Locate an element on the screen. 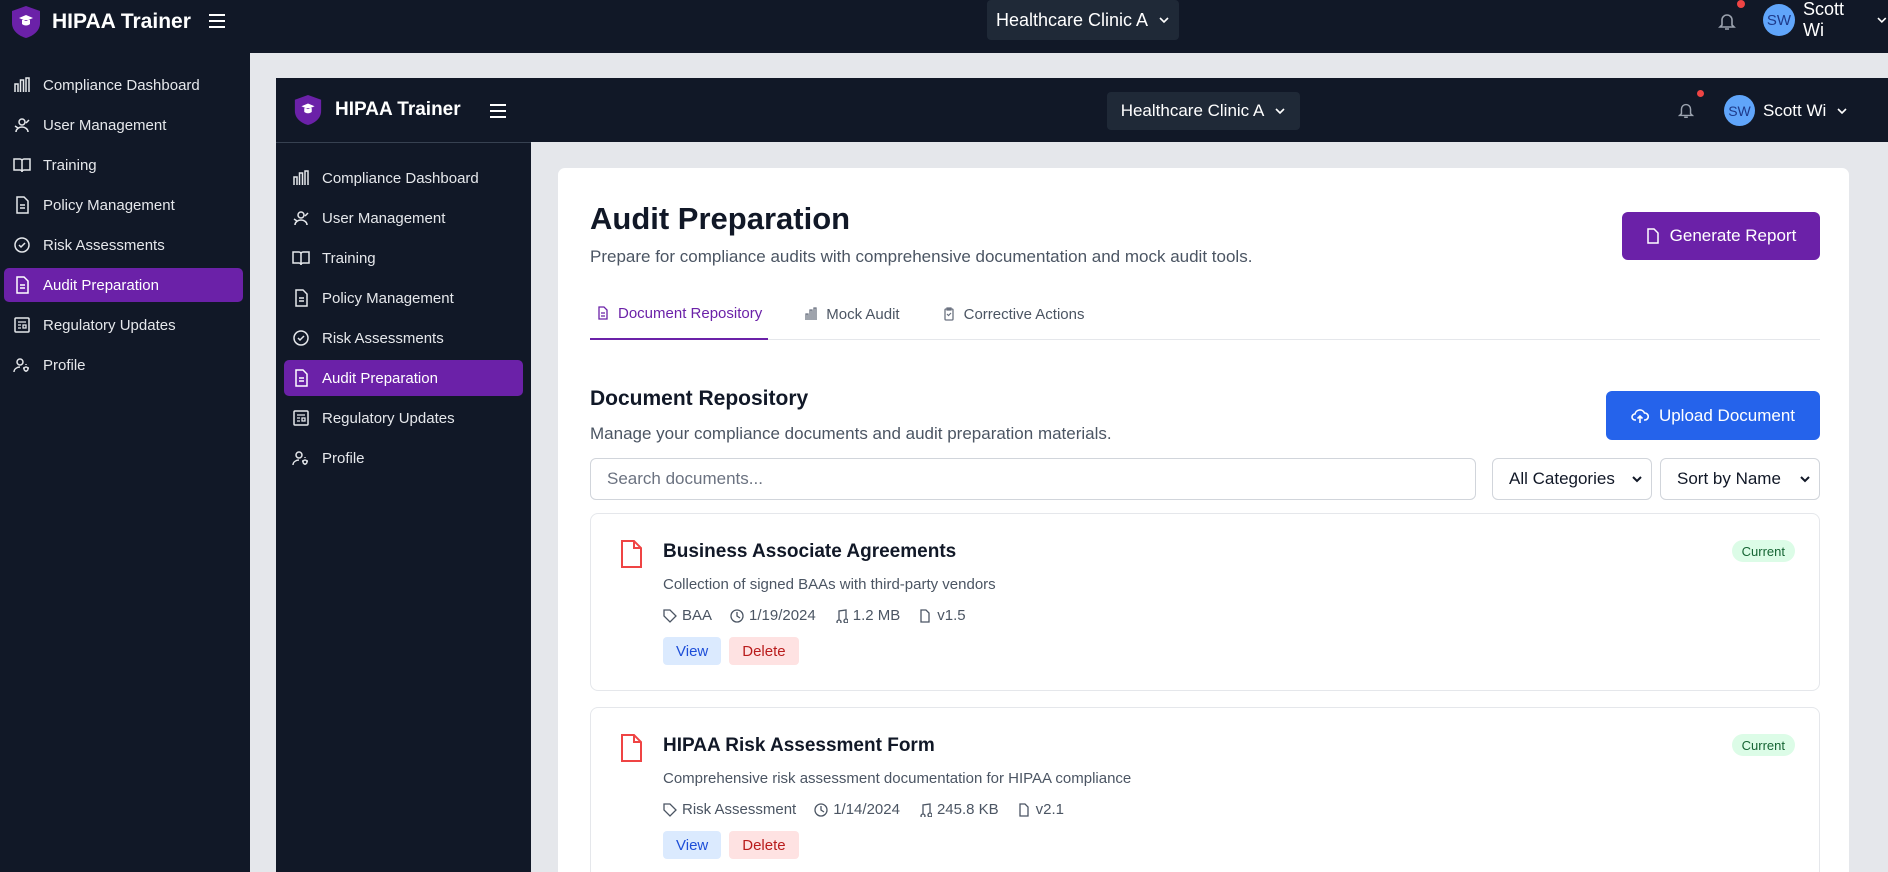 The height and width of the screenshot is (872, 1888). bar-chart-icon is located at coordinates (811, 313).